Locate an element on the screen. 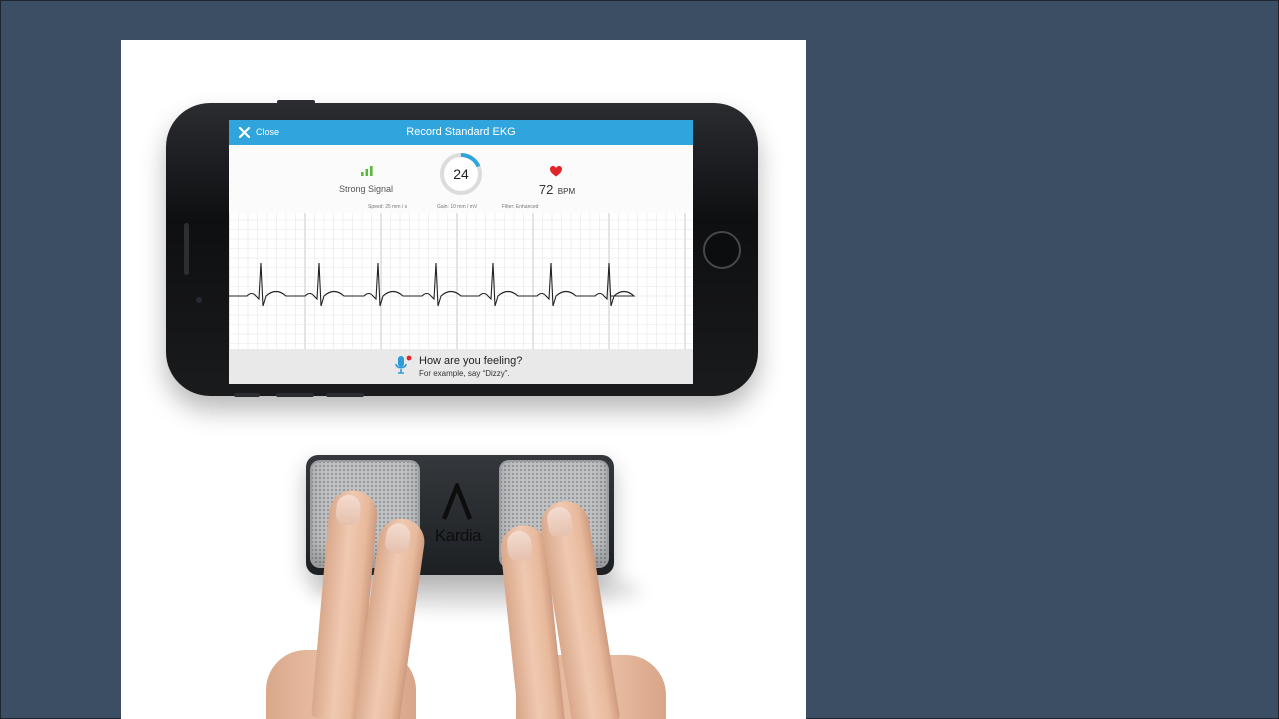 This screenshot has height=719, width=1279. signal-label: Strong Signal is located at coordinates (366, 189).